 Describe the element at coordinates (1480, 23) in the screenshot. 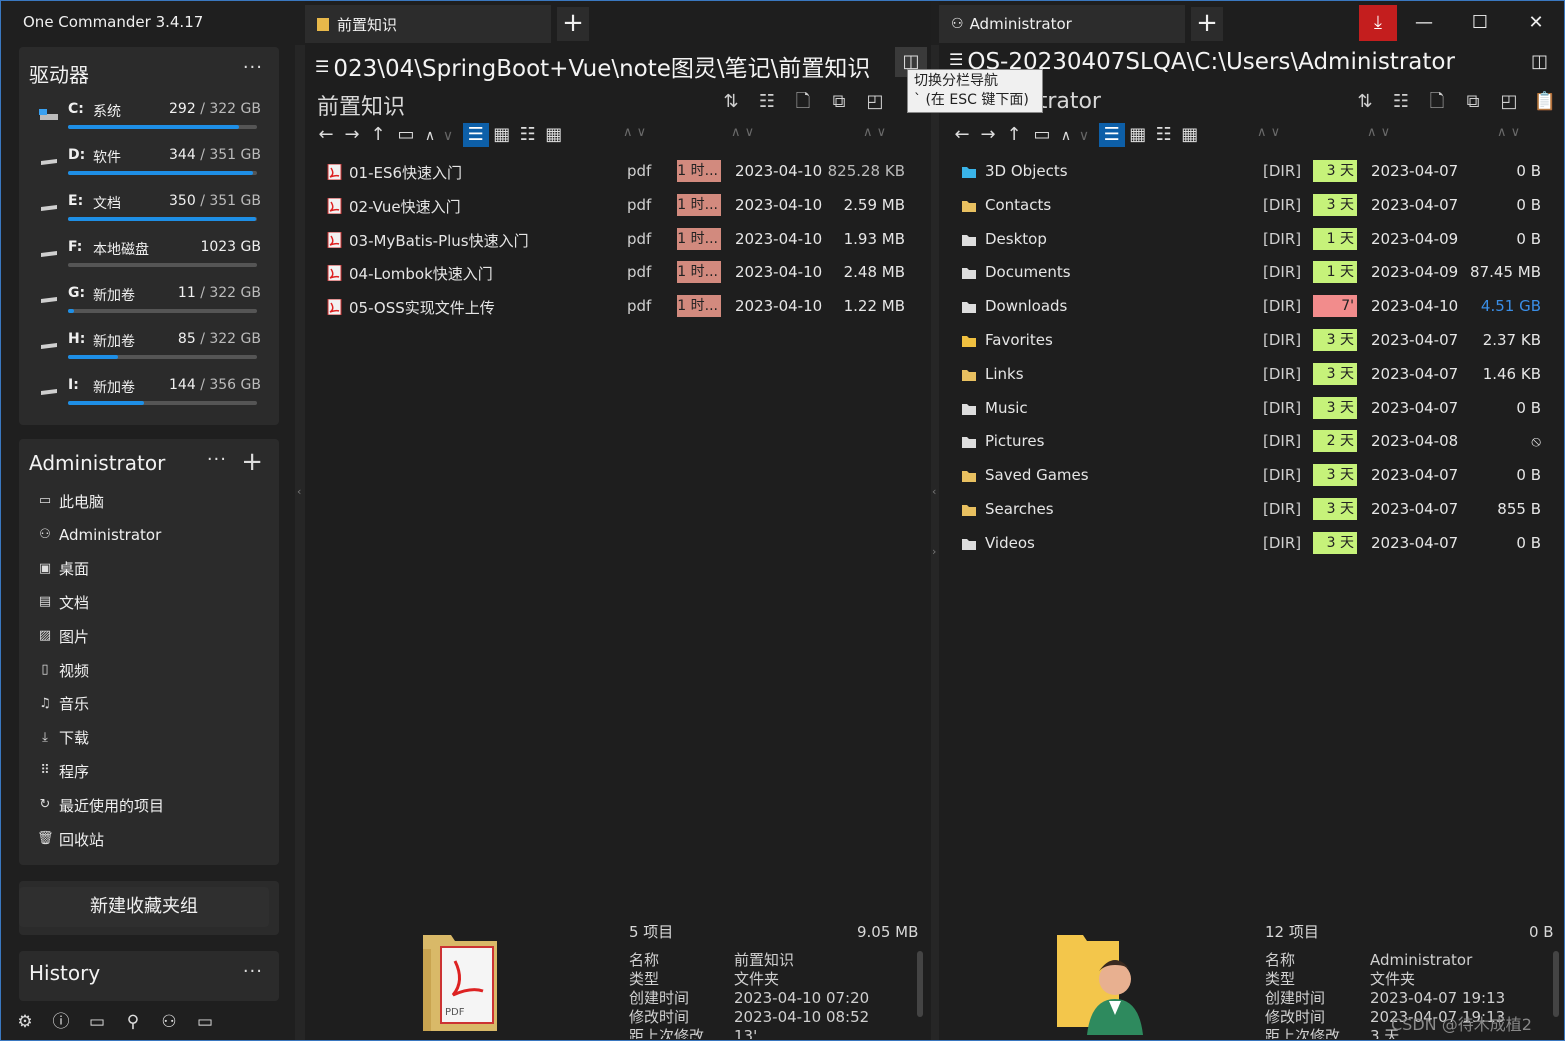

I see `maximize-button: ☐` at that location.